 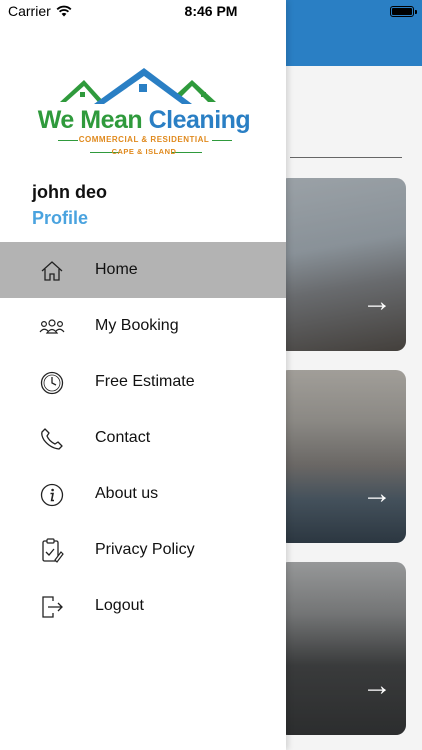 What do you see at coordinates (342, 648) in the screenshot?
I see `service-card-3: →` at bounding box center [342, 648].